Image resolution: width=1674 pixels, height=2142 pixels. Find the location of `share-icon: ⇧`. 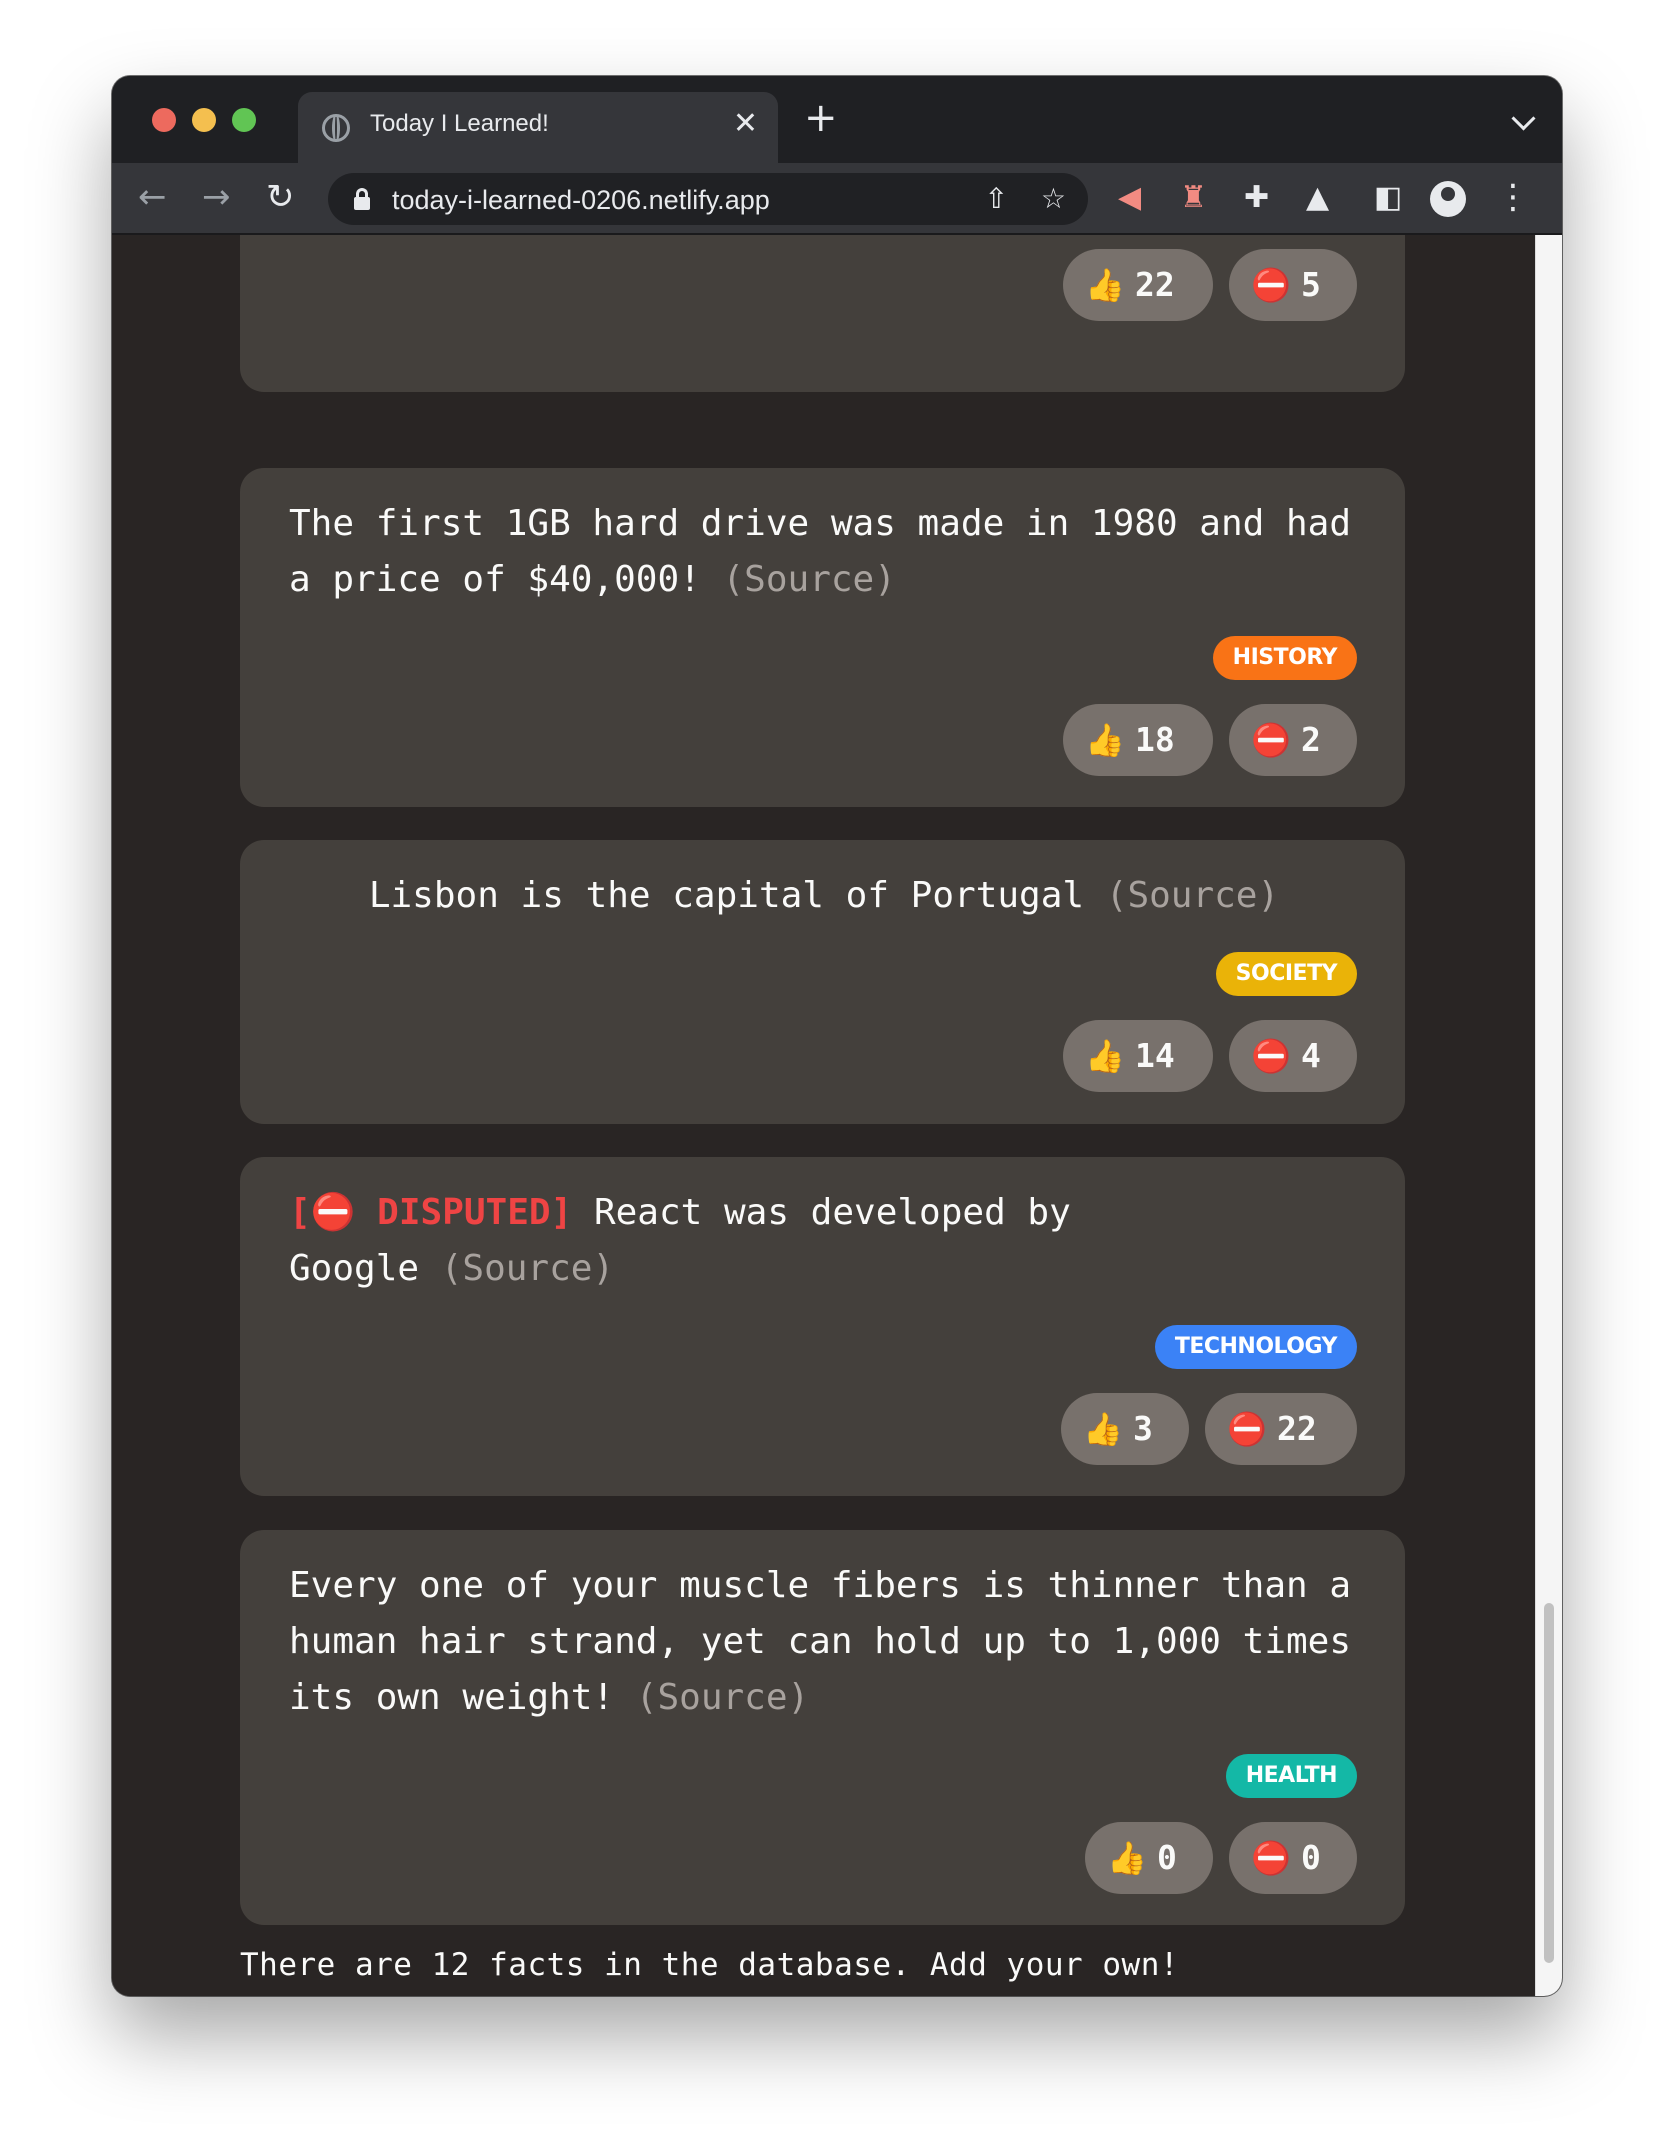

share-icon: ⇧ is located at coordinates (996, 199).